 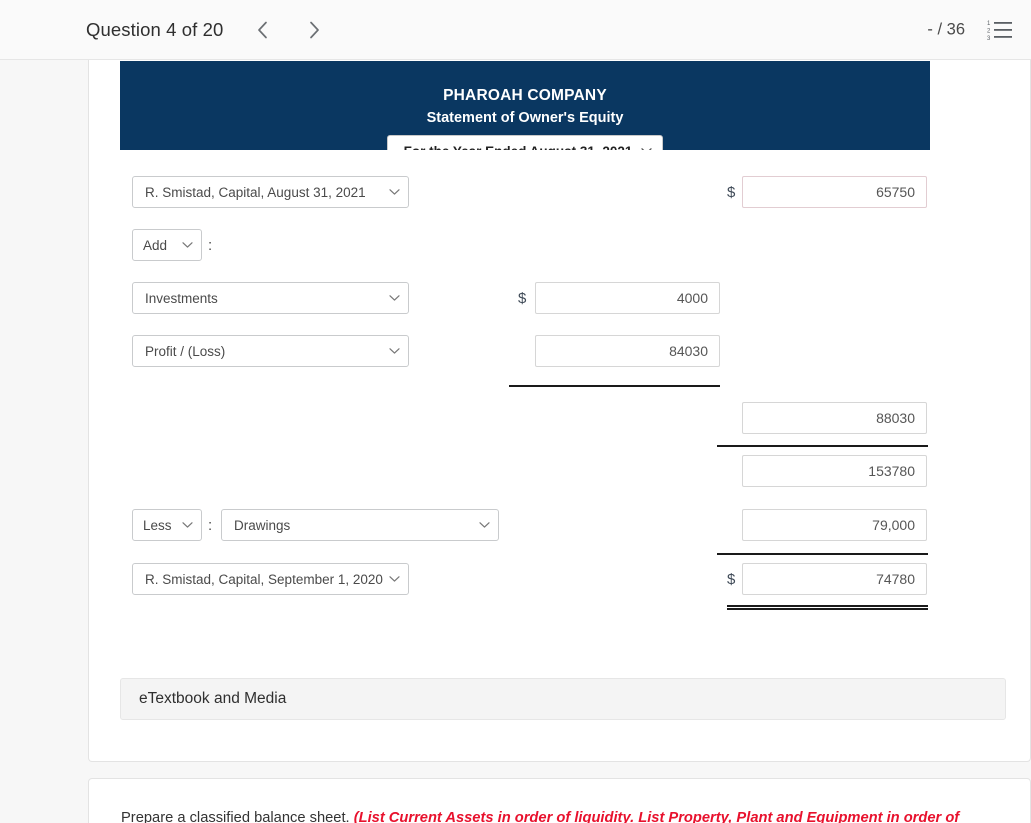 What do you see at coordinates (210, 525) in the screenshot?
I see `operator-colon-less: :` at bounding box center [210, 525].